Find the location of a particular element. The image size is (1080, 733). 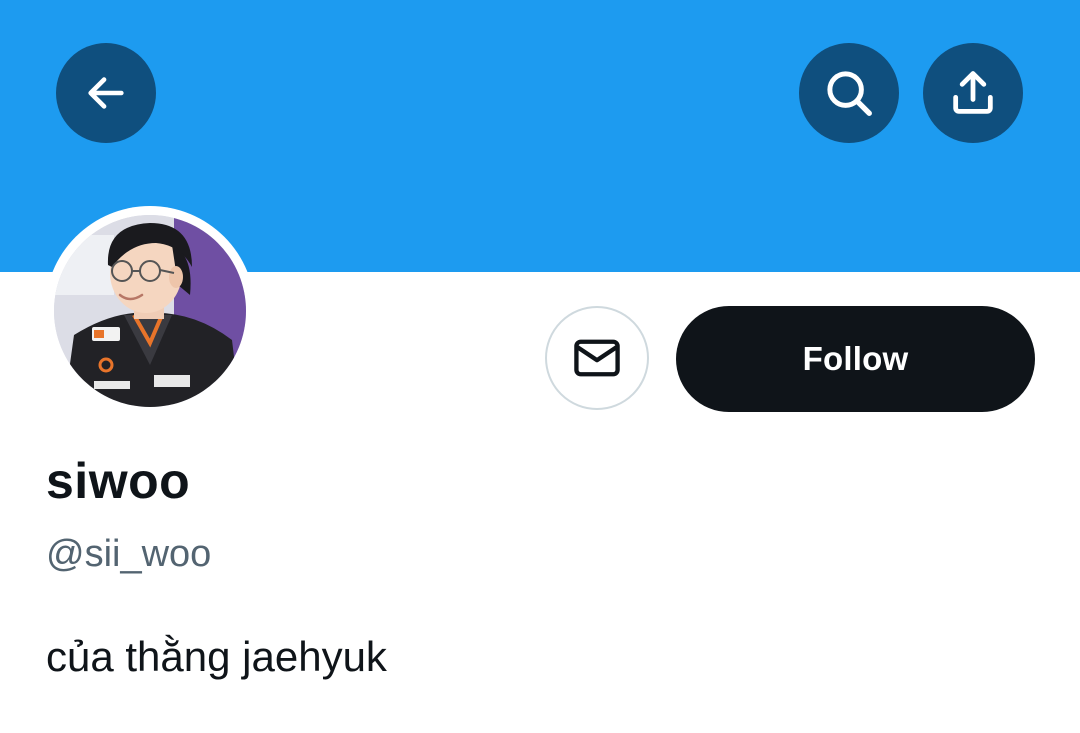

follow-button: Follow is located at coordinates (855, 359).